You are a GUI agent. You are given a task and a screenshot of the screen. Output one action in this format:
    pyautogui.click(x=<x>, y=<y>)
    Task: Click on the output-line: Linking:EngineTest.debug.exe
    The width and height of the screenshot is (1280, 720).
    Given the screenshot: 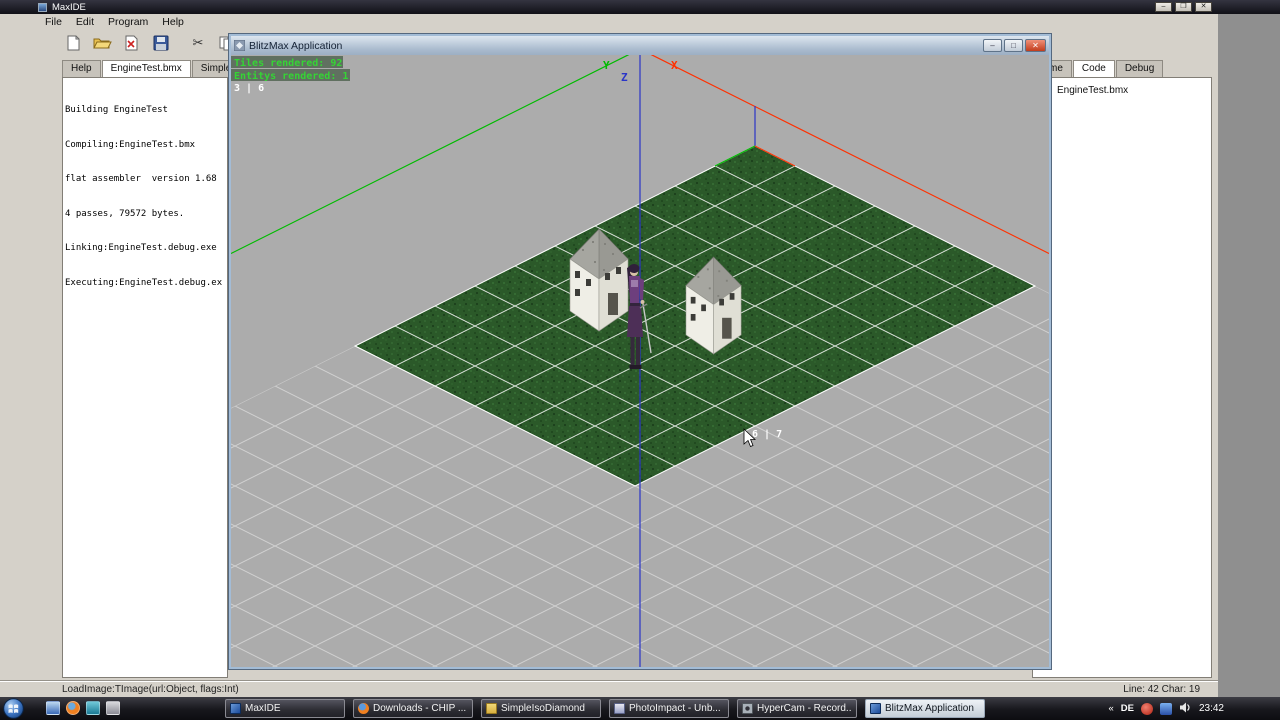 What is the action you would take?
    pyautogui.click(x=141, y=248)
    